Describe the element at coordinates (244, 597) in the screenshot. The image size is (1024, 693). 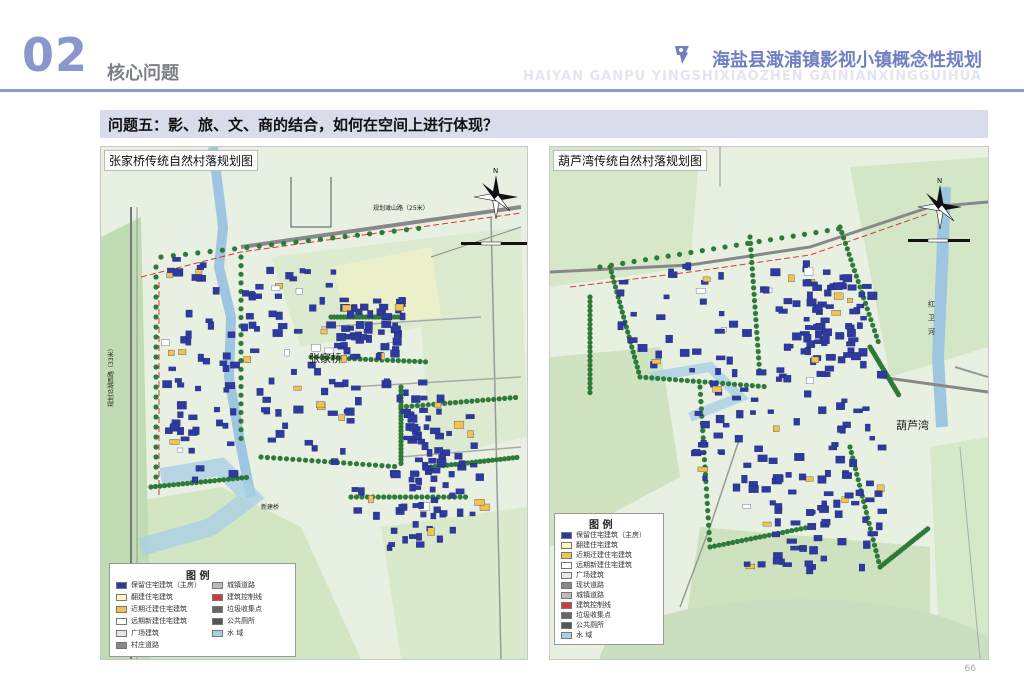
I see `legend-label: 建筑控制线` at that location.